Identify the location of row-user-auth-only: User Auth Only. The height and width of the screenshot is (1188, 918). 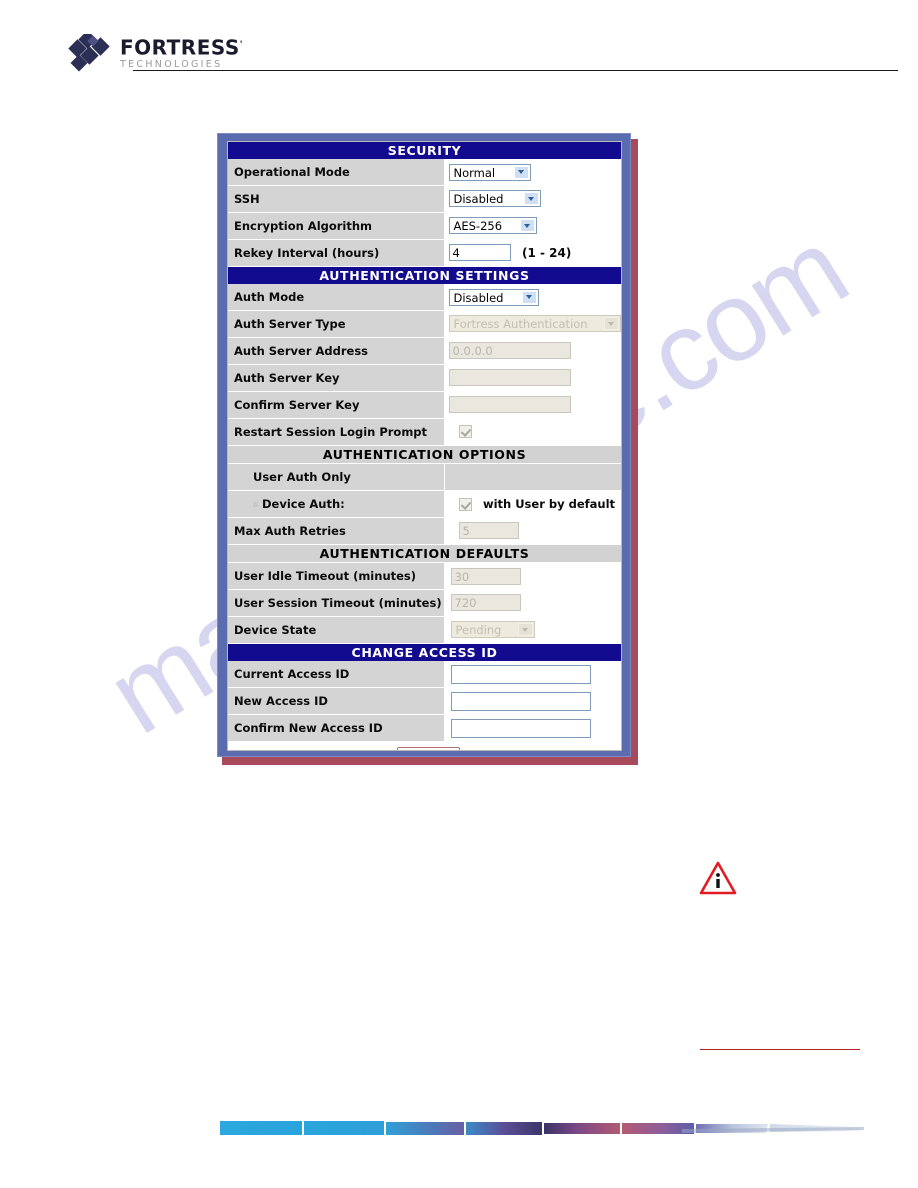
(424, 477).